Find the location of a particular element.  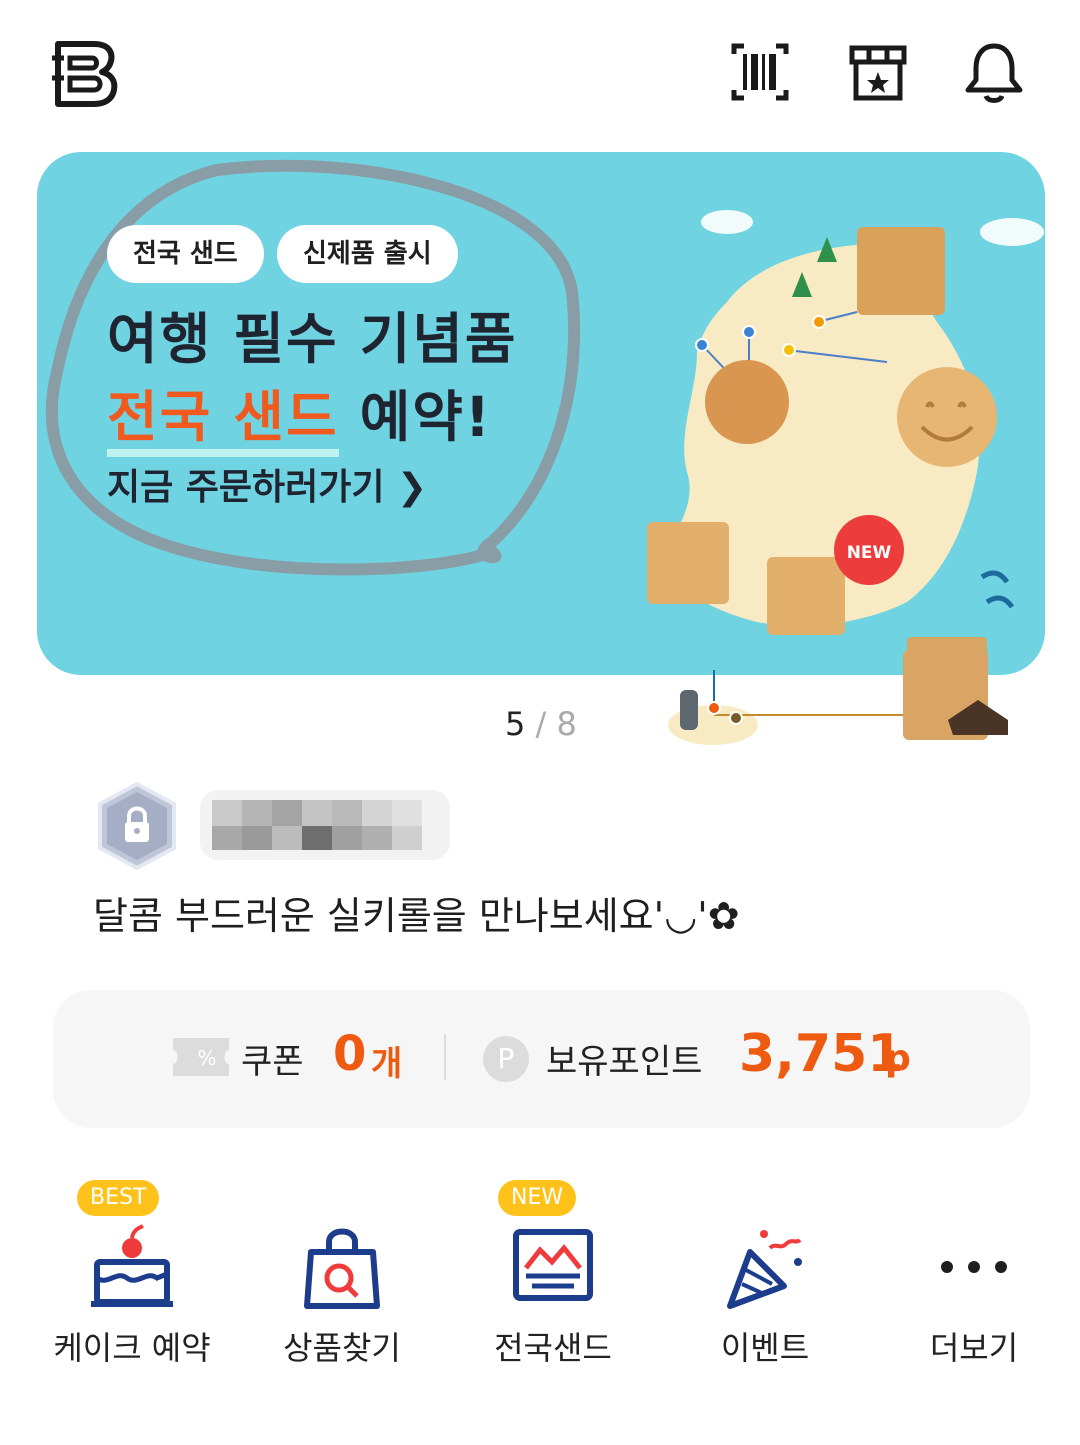

benefit-card: % 쿠폰 0 개 P 보유포인트 3,751 p is located at coordinates (541, 1059).